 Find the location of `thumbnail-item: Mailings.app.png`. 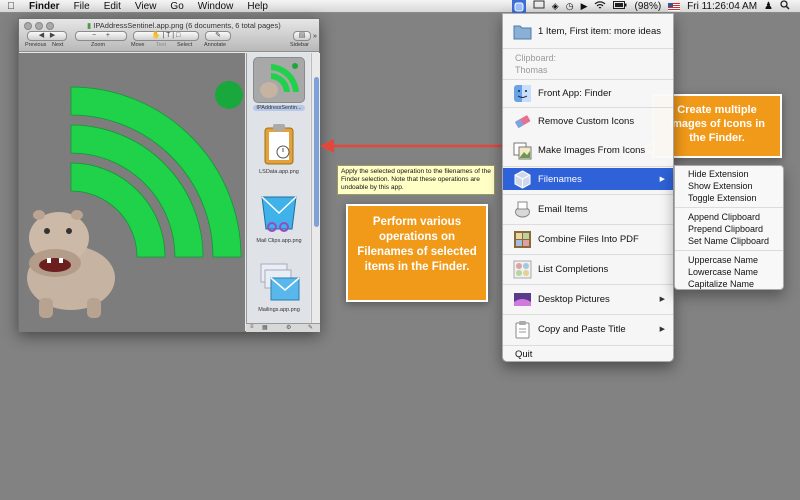

thumbnail-item: Mailings.app.png is located at coordinates (279, 286).